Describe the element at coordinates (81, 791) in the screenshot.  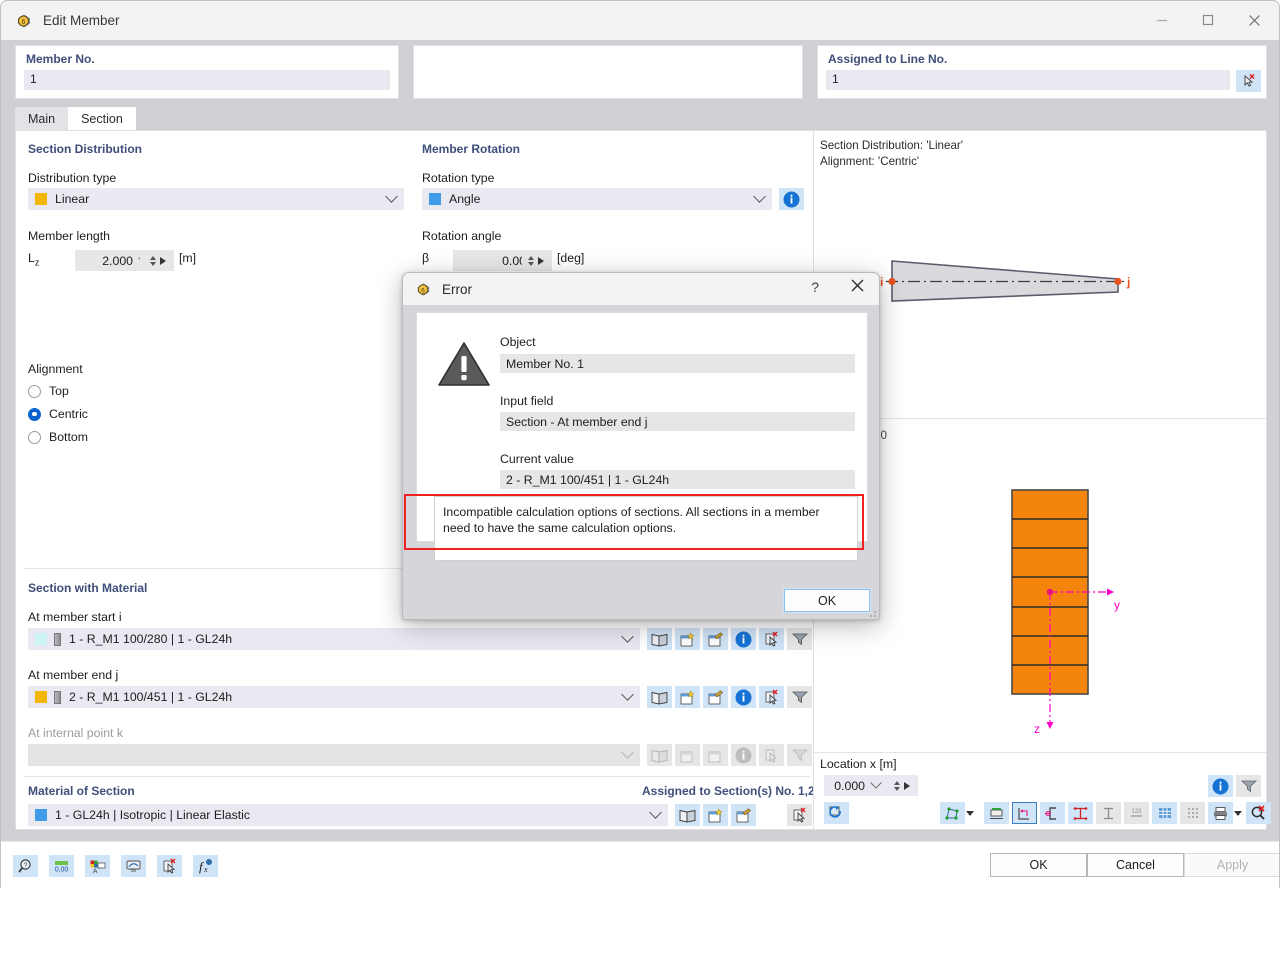
I see `material-of-section-title: Material of Section` at that location.